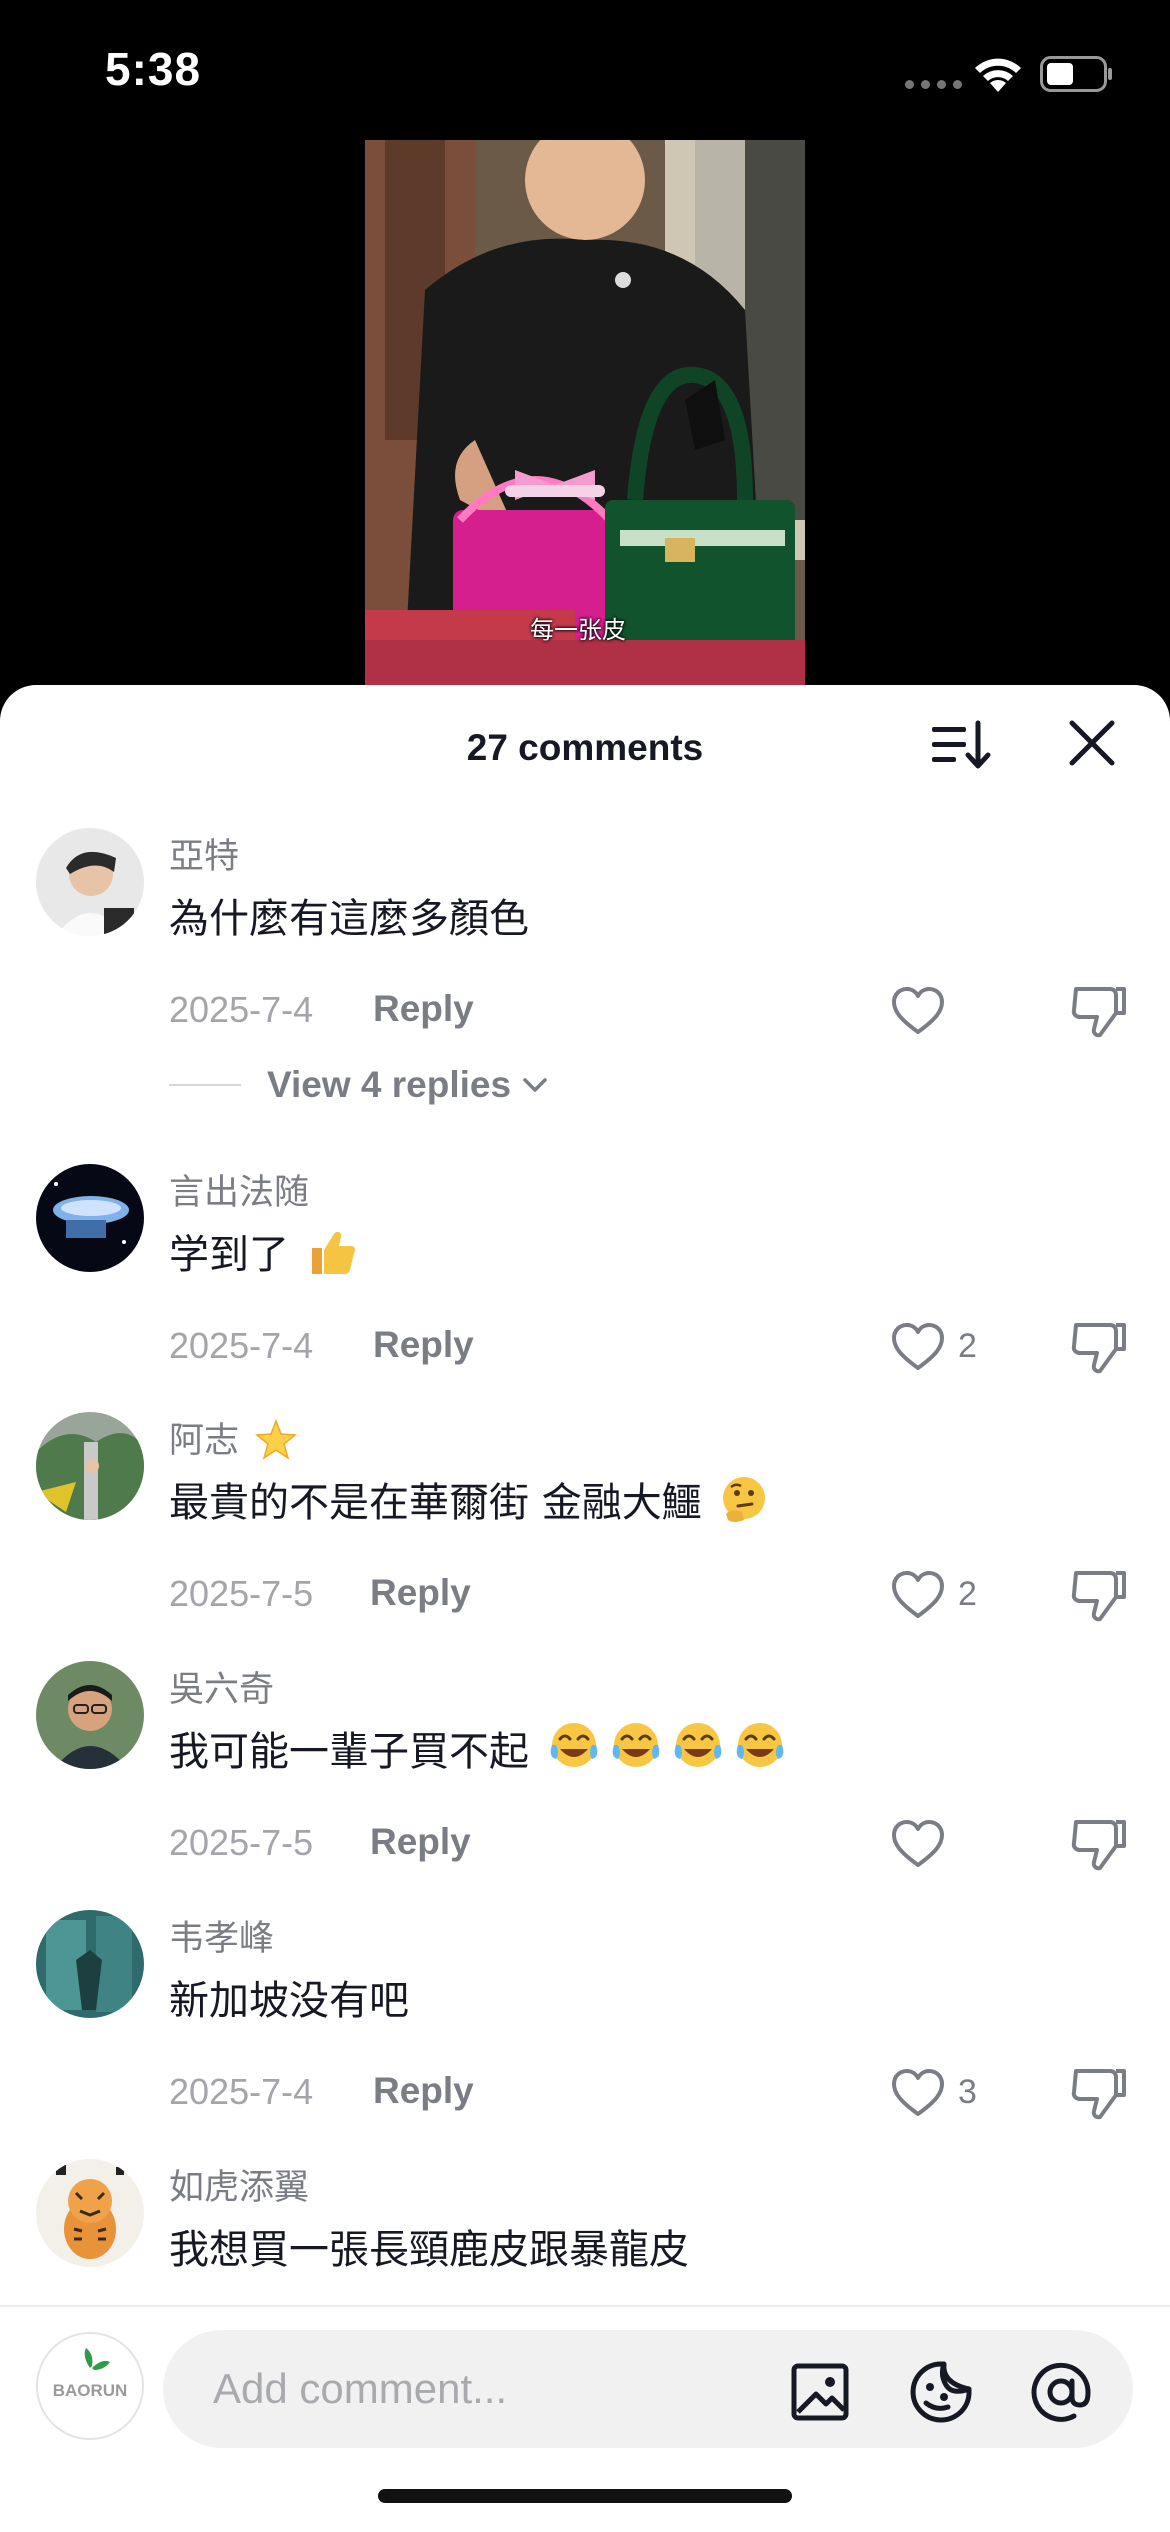 This screenshot has width=1170, height=2532. I want to click on comment-item: 阿志 最貴的不是在華爾街 金融大鱷 2025-7-5 Reply 2, so click(585, 1522).